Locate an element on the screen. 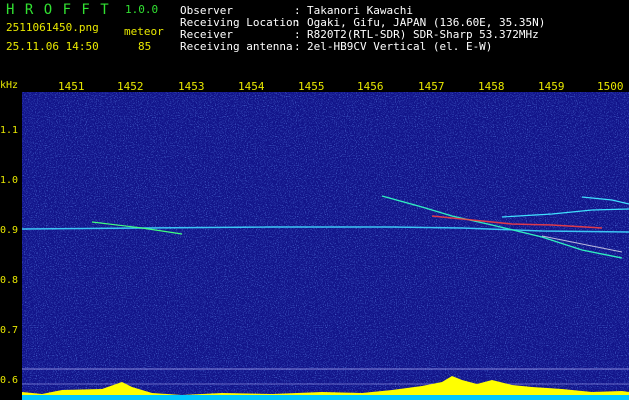 This screenshot has width=629, height=400. y-axis: kHz 1.1 1.0 0.9 0.8 0.7 0.6 is located at coordinates (11, 240).